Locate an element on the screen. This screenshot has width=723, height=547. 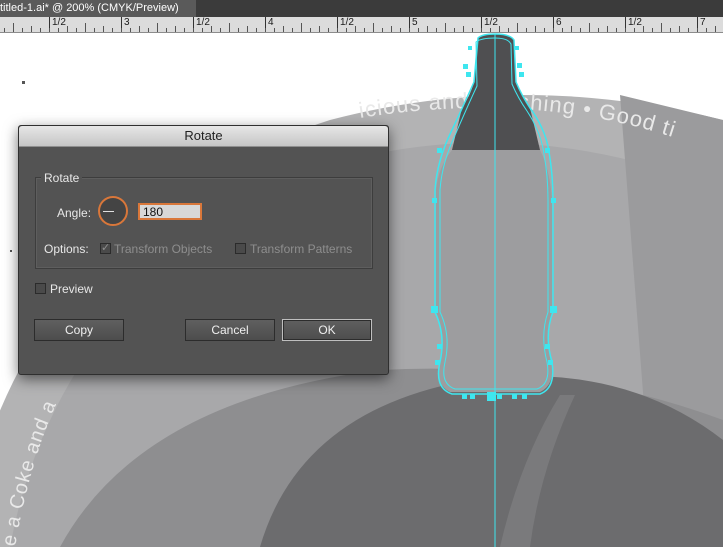
angle-dial-icon is located at coordinates (113, 211).